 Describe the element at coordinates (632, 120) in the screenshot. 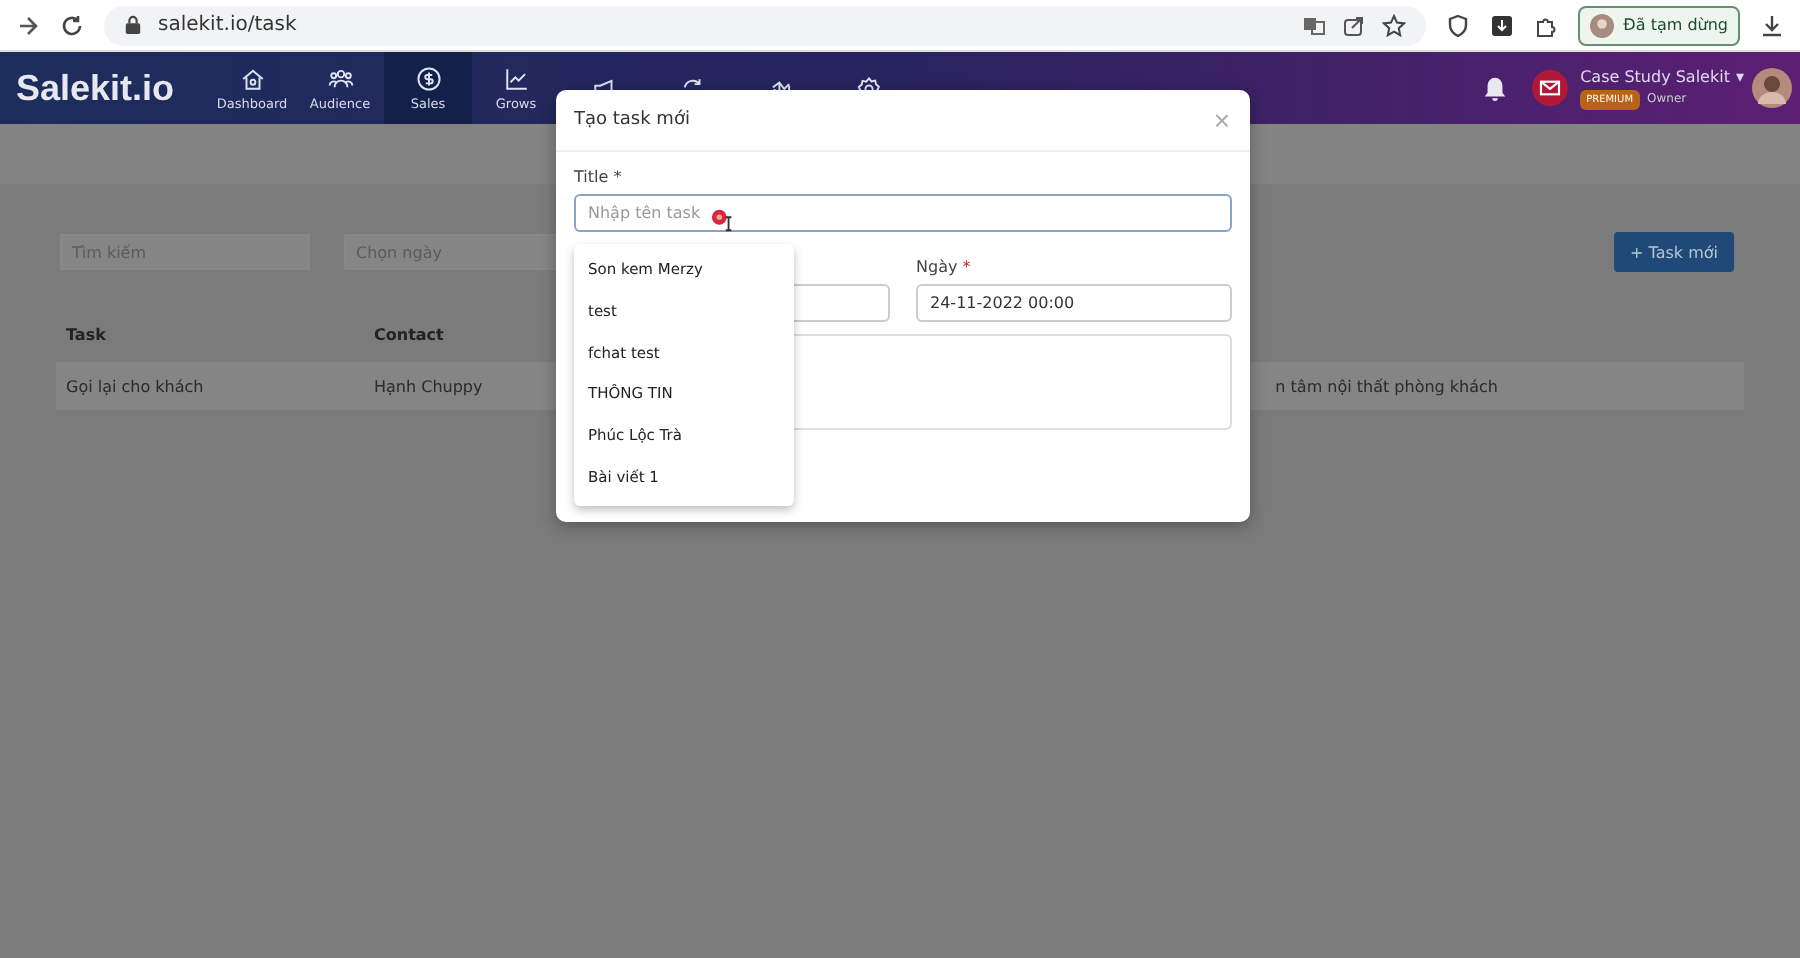

I see `dialog-title: Tạo task mới` at that location.